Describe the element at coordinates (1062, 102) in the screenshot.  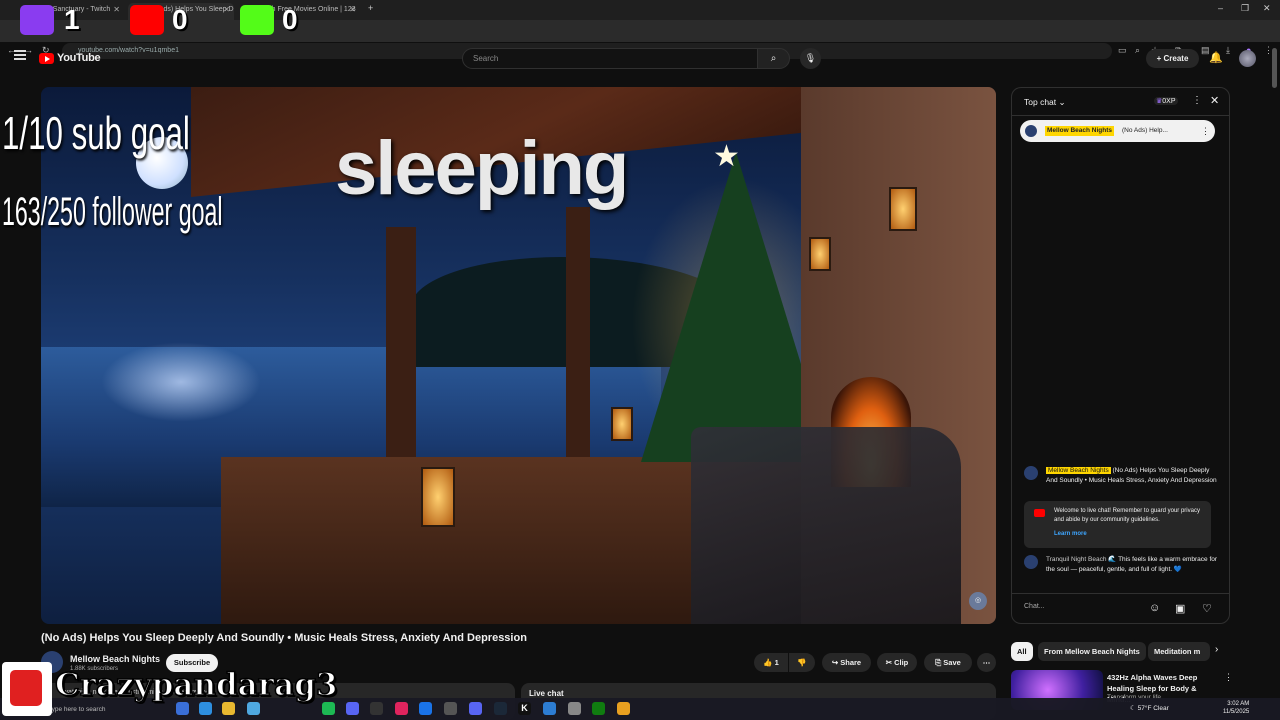
I see `chevron-down-icon: ⌄` at that location.